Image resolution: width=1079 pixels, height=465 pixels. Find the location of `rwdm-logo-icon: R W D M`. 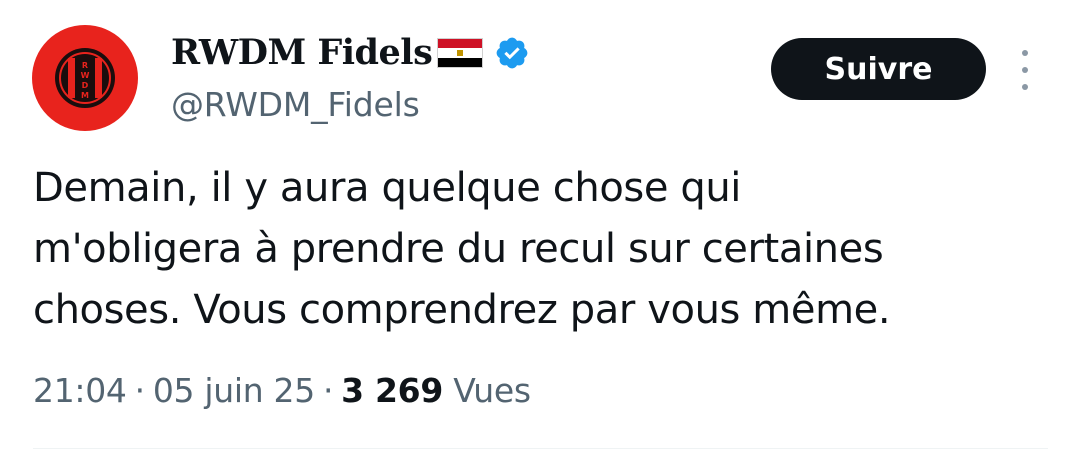

rwdm-logo-icon: R W D M is located at coordinates (85, 78).